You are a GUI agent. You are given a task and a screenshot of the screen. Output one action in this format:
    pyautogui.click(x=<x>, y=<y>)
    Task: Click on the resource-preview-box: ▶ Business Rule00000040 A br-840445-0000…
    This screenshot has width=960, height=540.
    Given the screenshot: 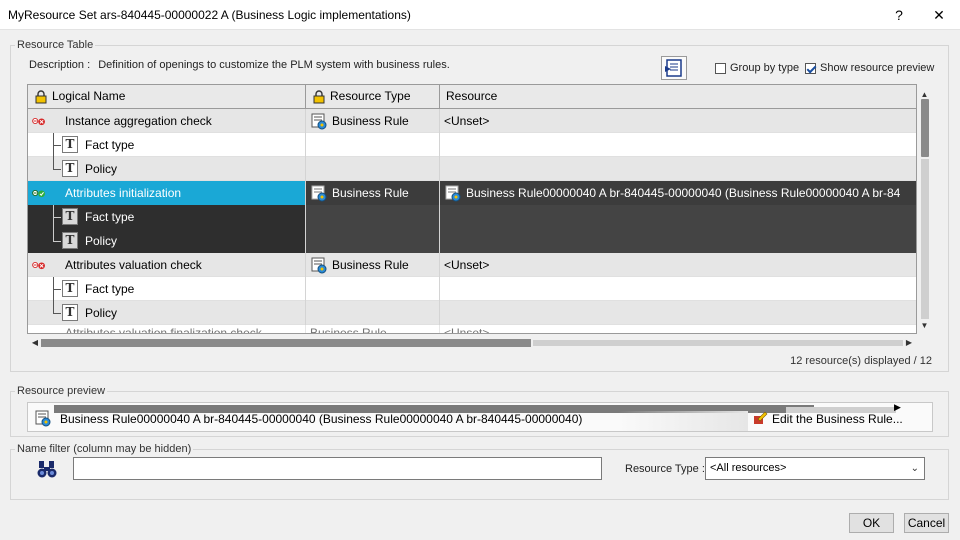 What is the action you would take?
    pyautogui.click(x=480, y=417)
    